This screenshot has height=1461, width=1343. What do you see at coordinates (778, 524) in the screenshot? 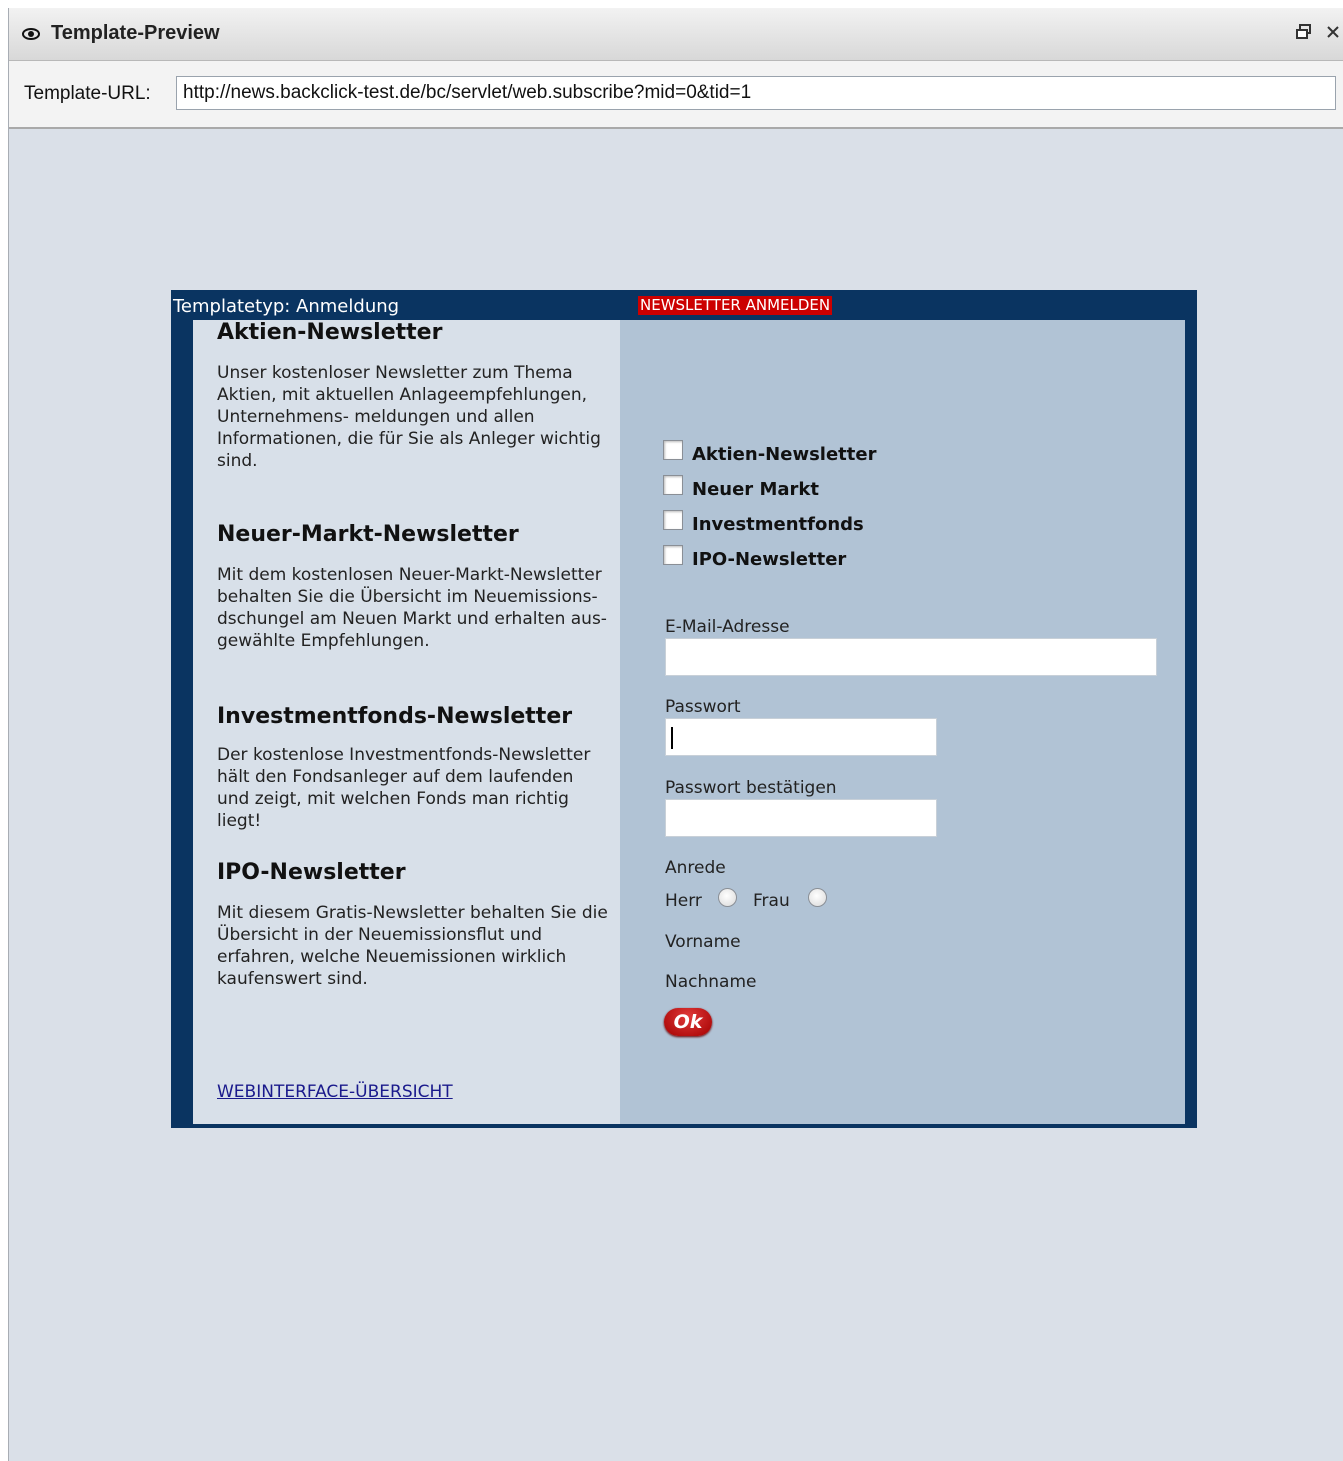
I see `checkbox-label: Investmentfonds` at bounding box center [778, 524].